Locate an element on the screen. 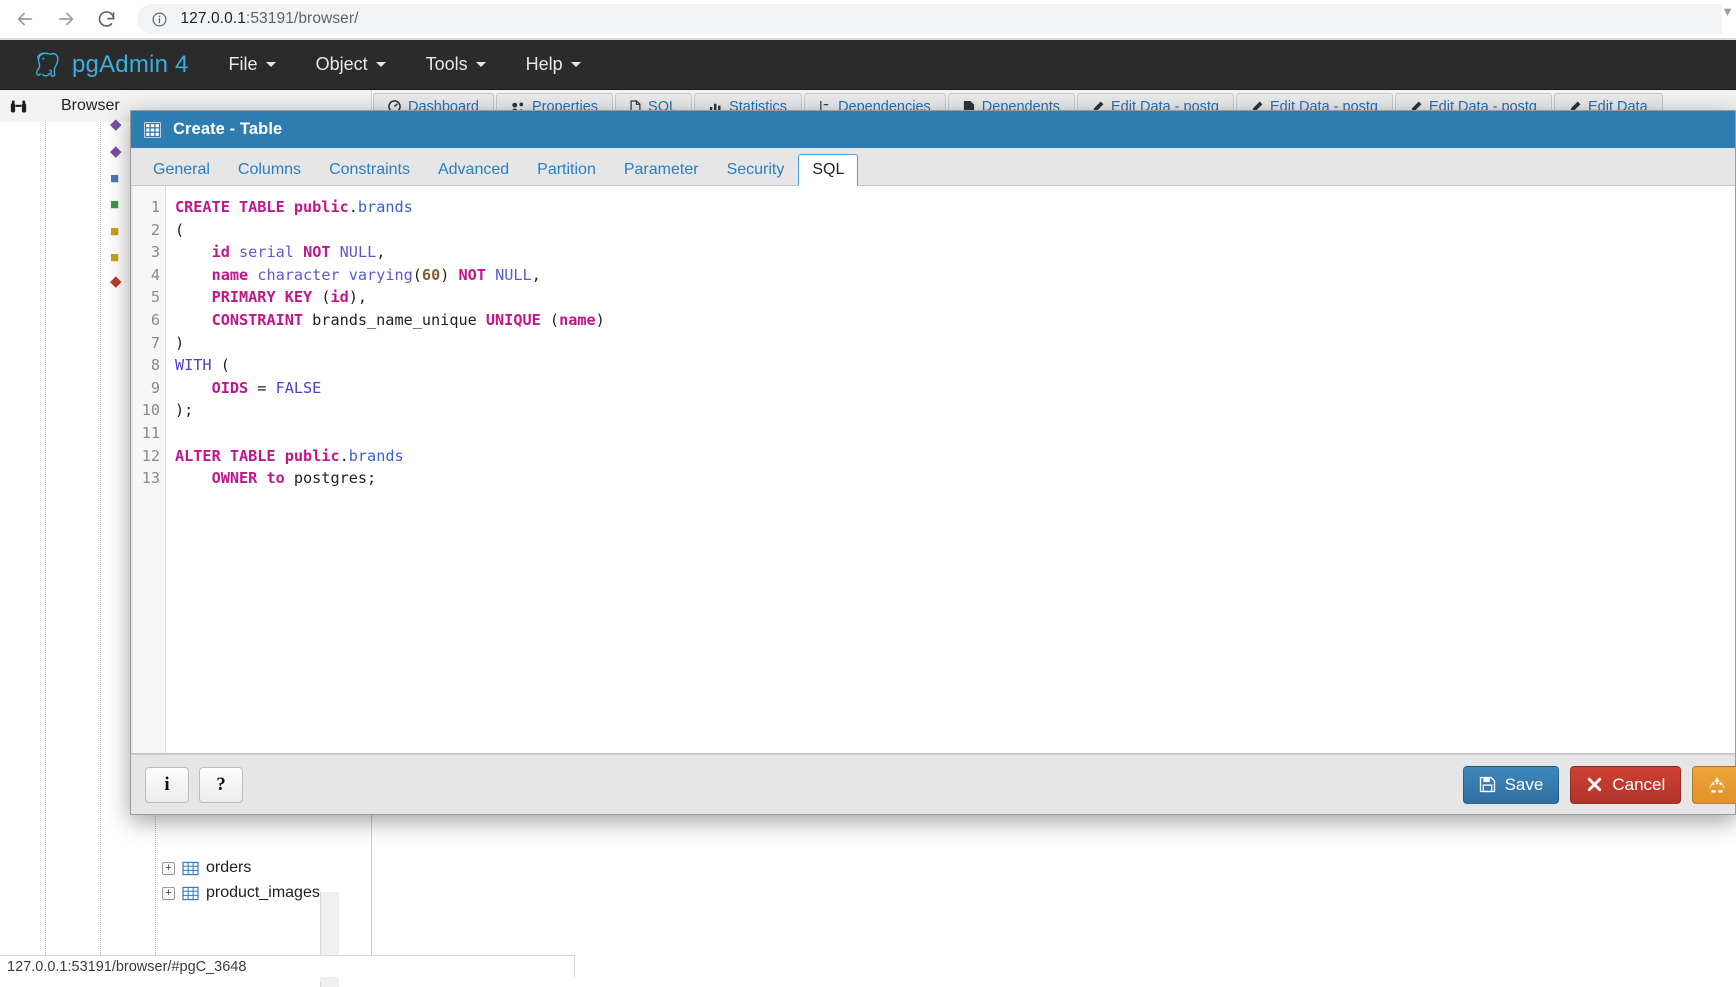  address-bar: 127.0.0.1:53191/browser/ is located at coordinates (936, 19).